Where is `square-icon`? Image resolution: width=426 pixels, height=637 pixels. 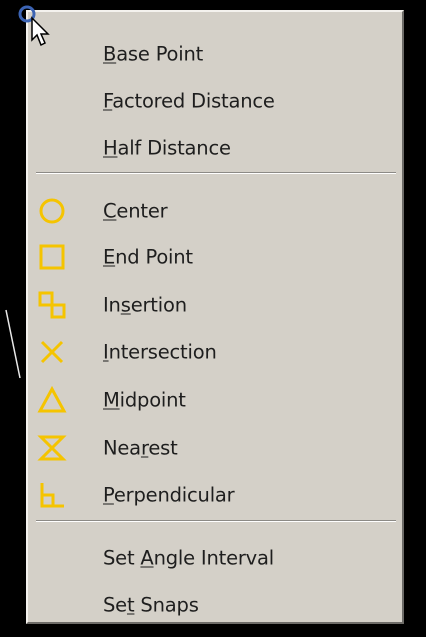 square-icon is located at coordinates (52, 257).